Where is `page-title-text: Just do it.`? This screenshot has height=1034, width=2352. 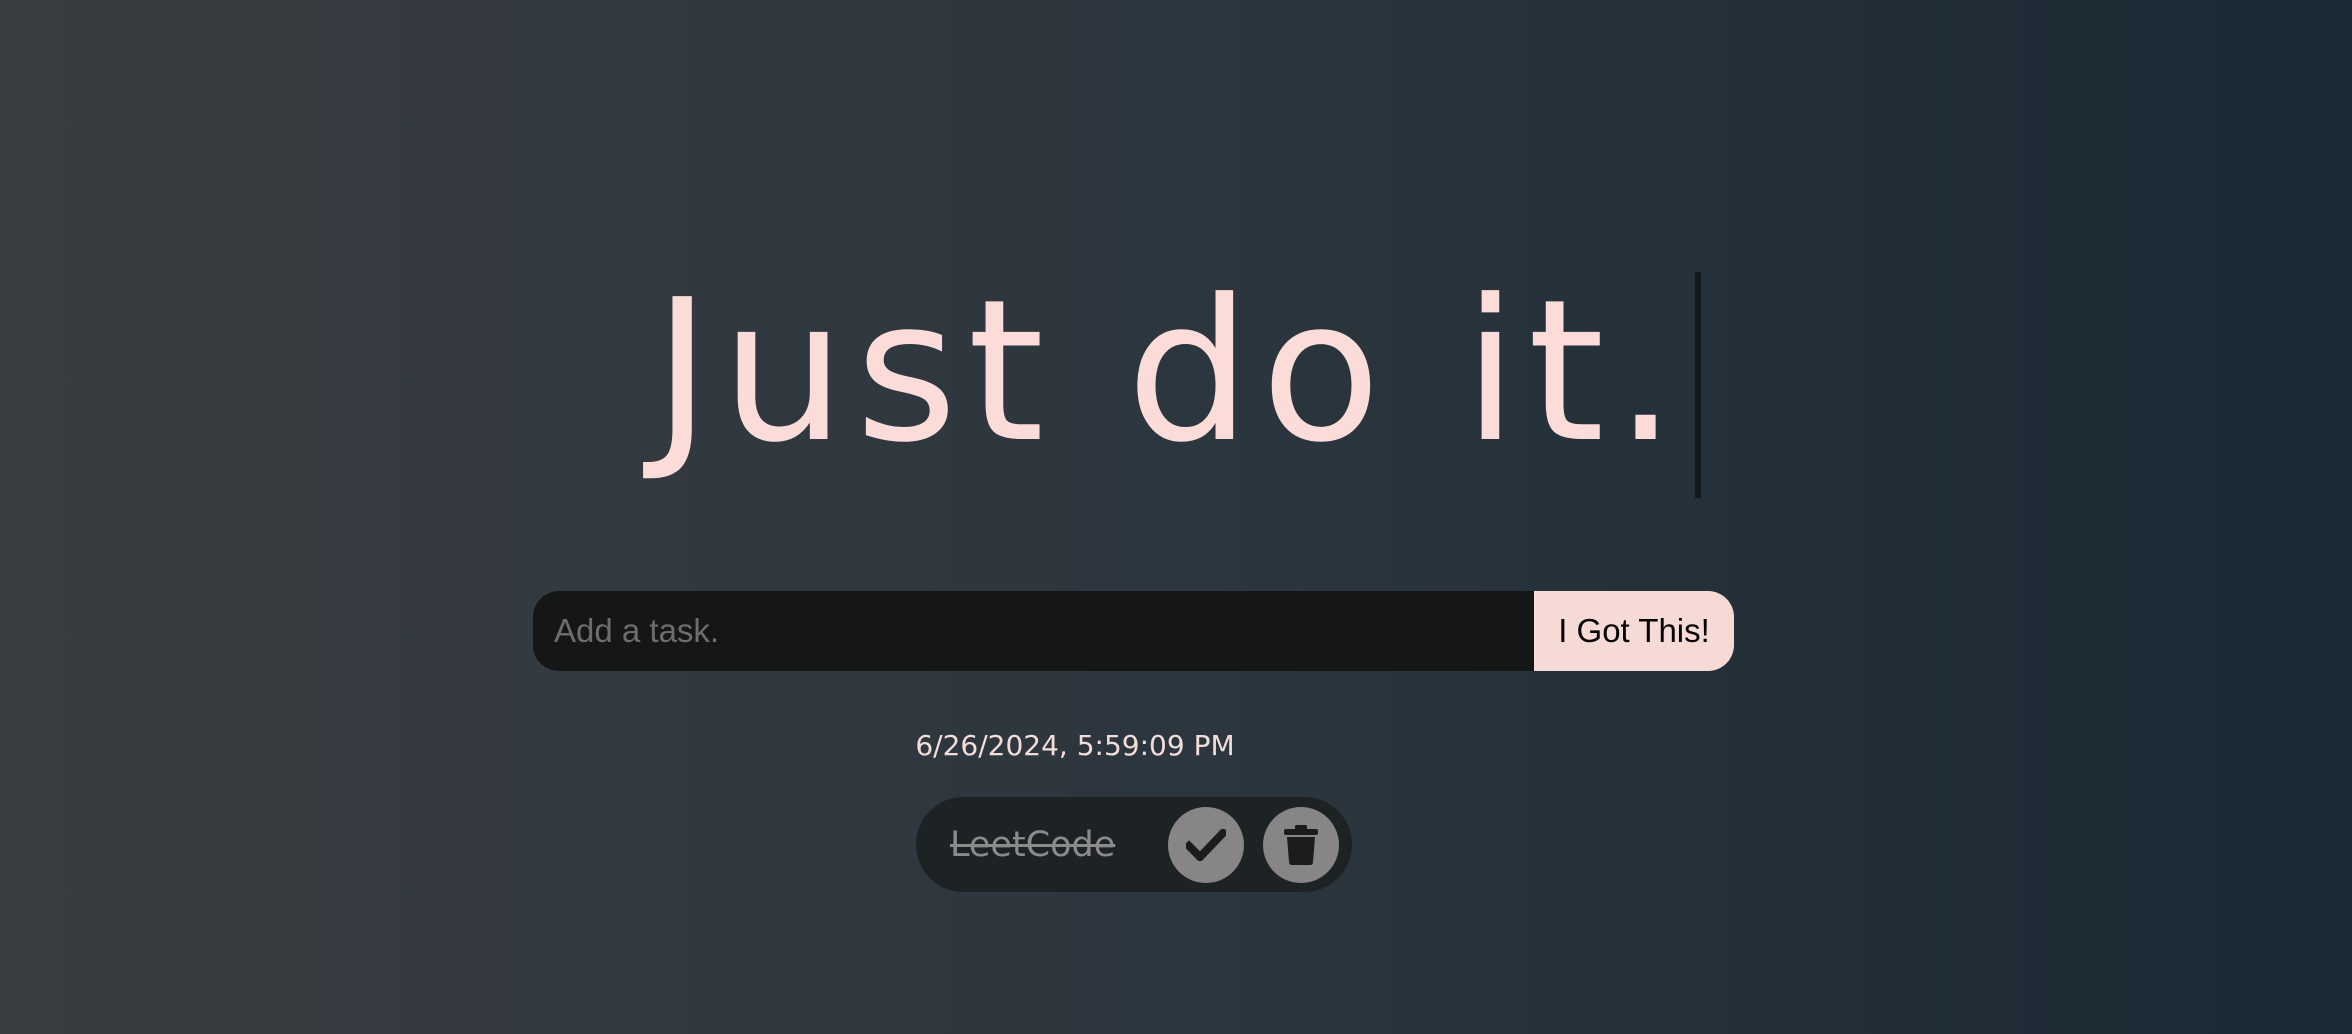
page-title-text: Just do it. is located at coordinates (1170, 372).